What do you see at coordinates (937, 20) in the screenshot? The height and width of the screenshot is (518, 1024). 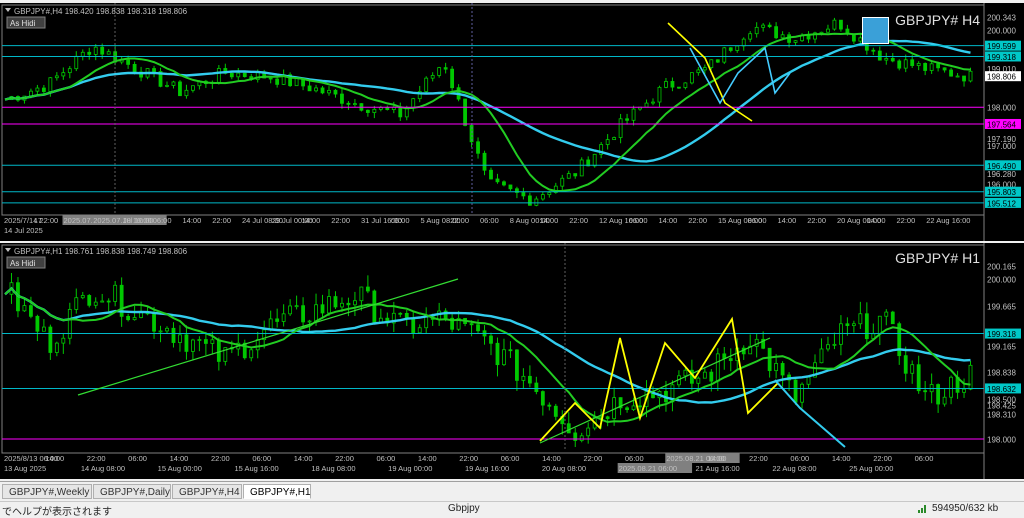 I see `chart-symbol-title: GBPJPY# H4` at bounding box center [937, 20].